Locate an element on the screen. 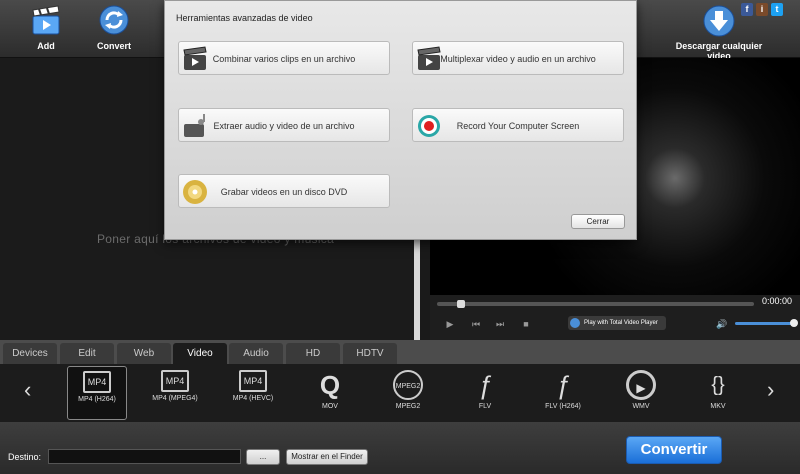  record-label: Record Your Computer Screen is located at coordinates (518, 126).